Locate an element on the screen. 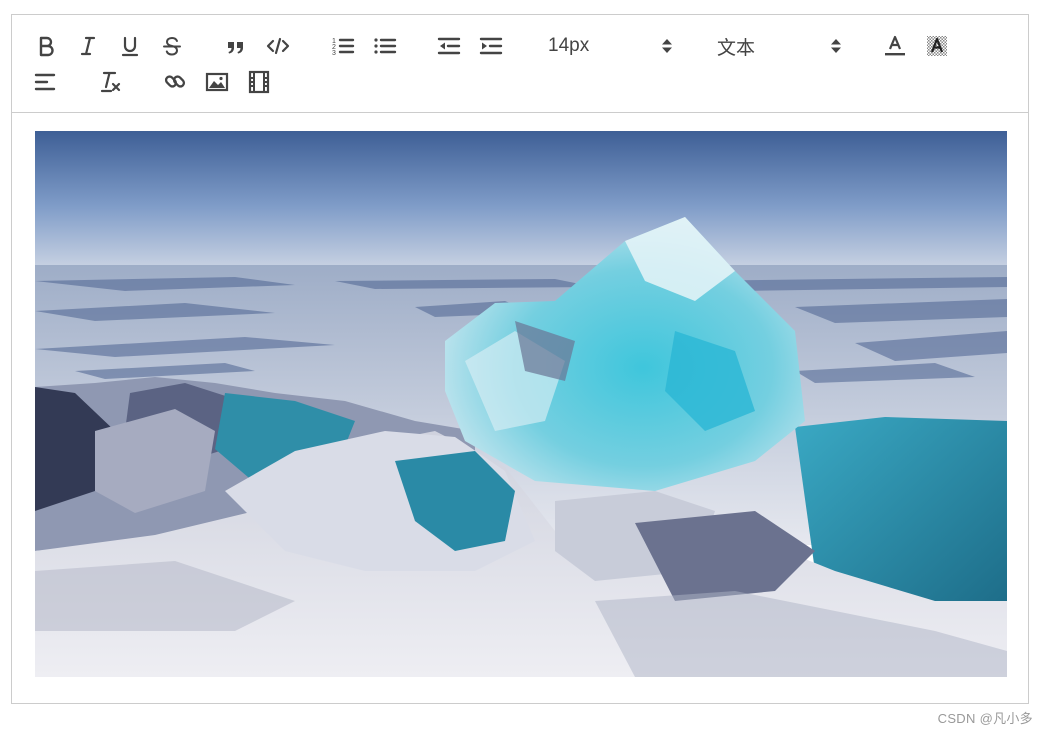 The image size is (1047, 734). clean-format-button is located at coordinates (111, 82).